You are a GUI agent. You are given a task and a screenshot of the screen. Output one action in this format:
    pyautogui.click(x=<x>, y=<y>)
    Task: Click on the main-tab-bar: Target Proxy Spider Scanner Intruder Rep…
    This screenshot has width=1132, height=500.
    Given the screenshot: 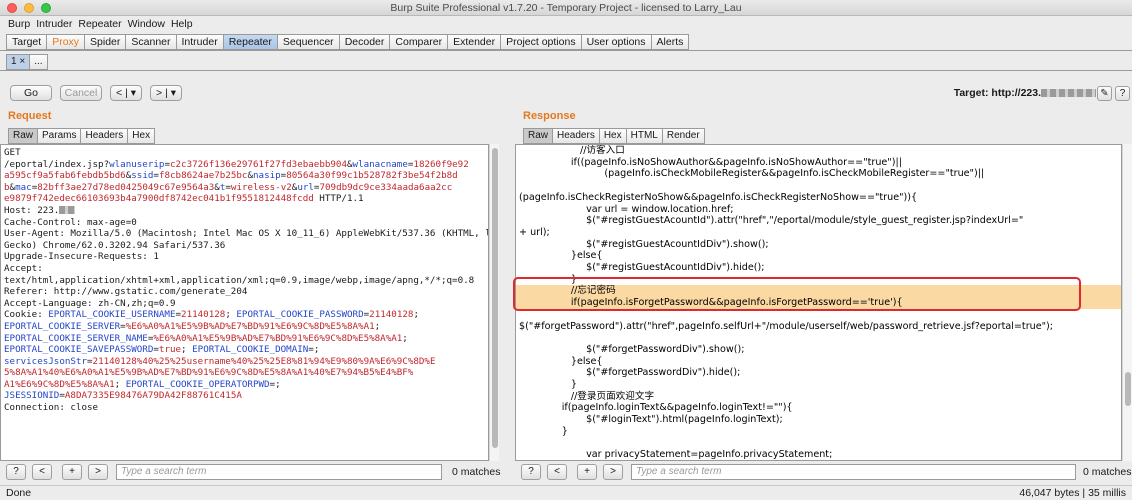 What is the action you would take?
    pyautogui.click(x=348, y=42)
    